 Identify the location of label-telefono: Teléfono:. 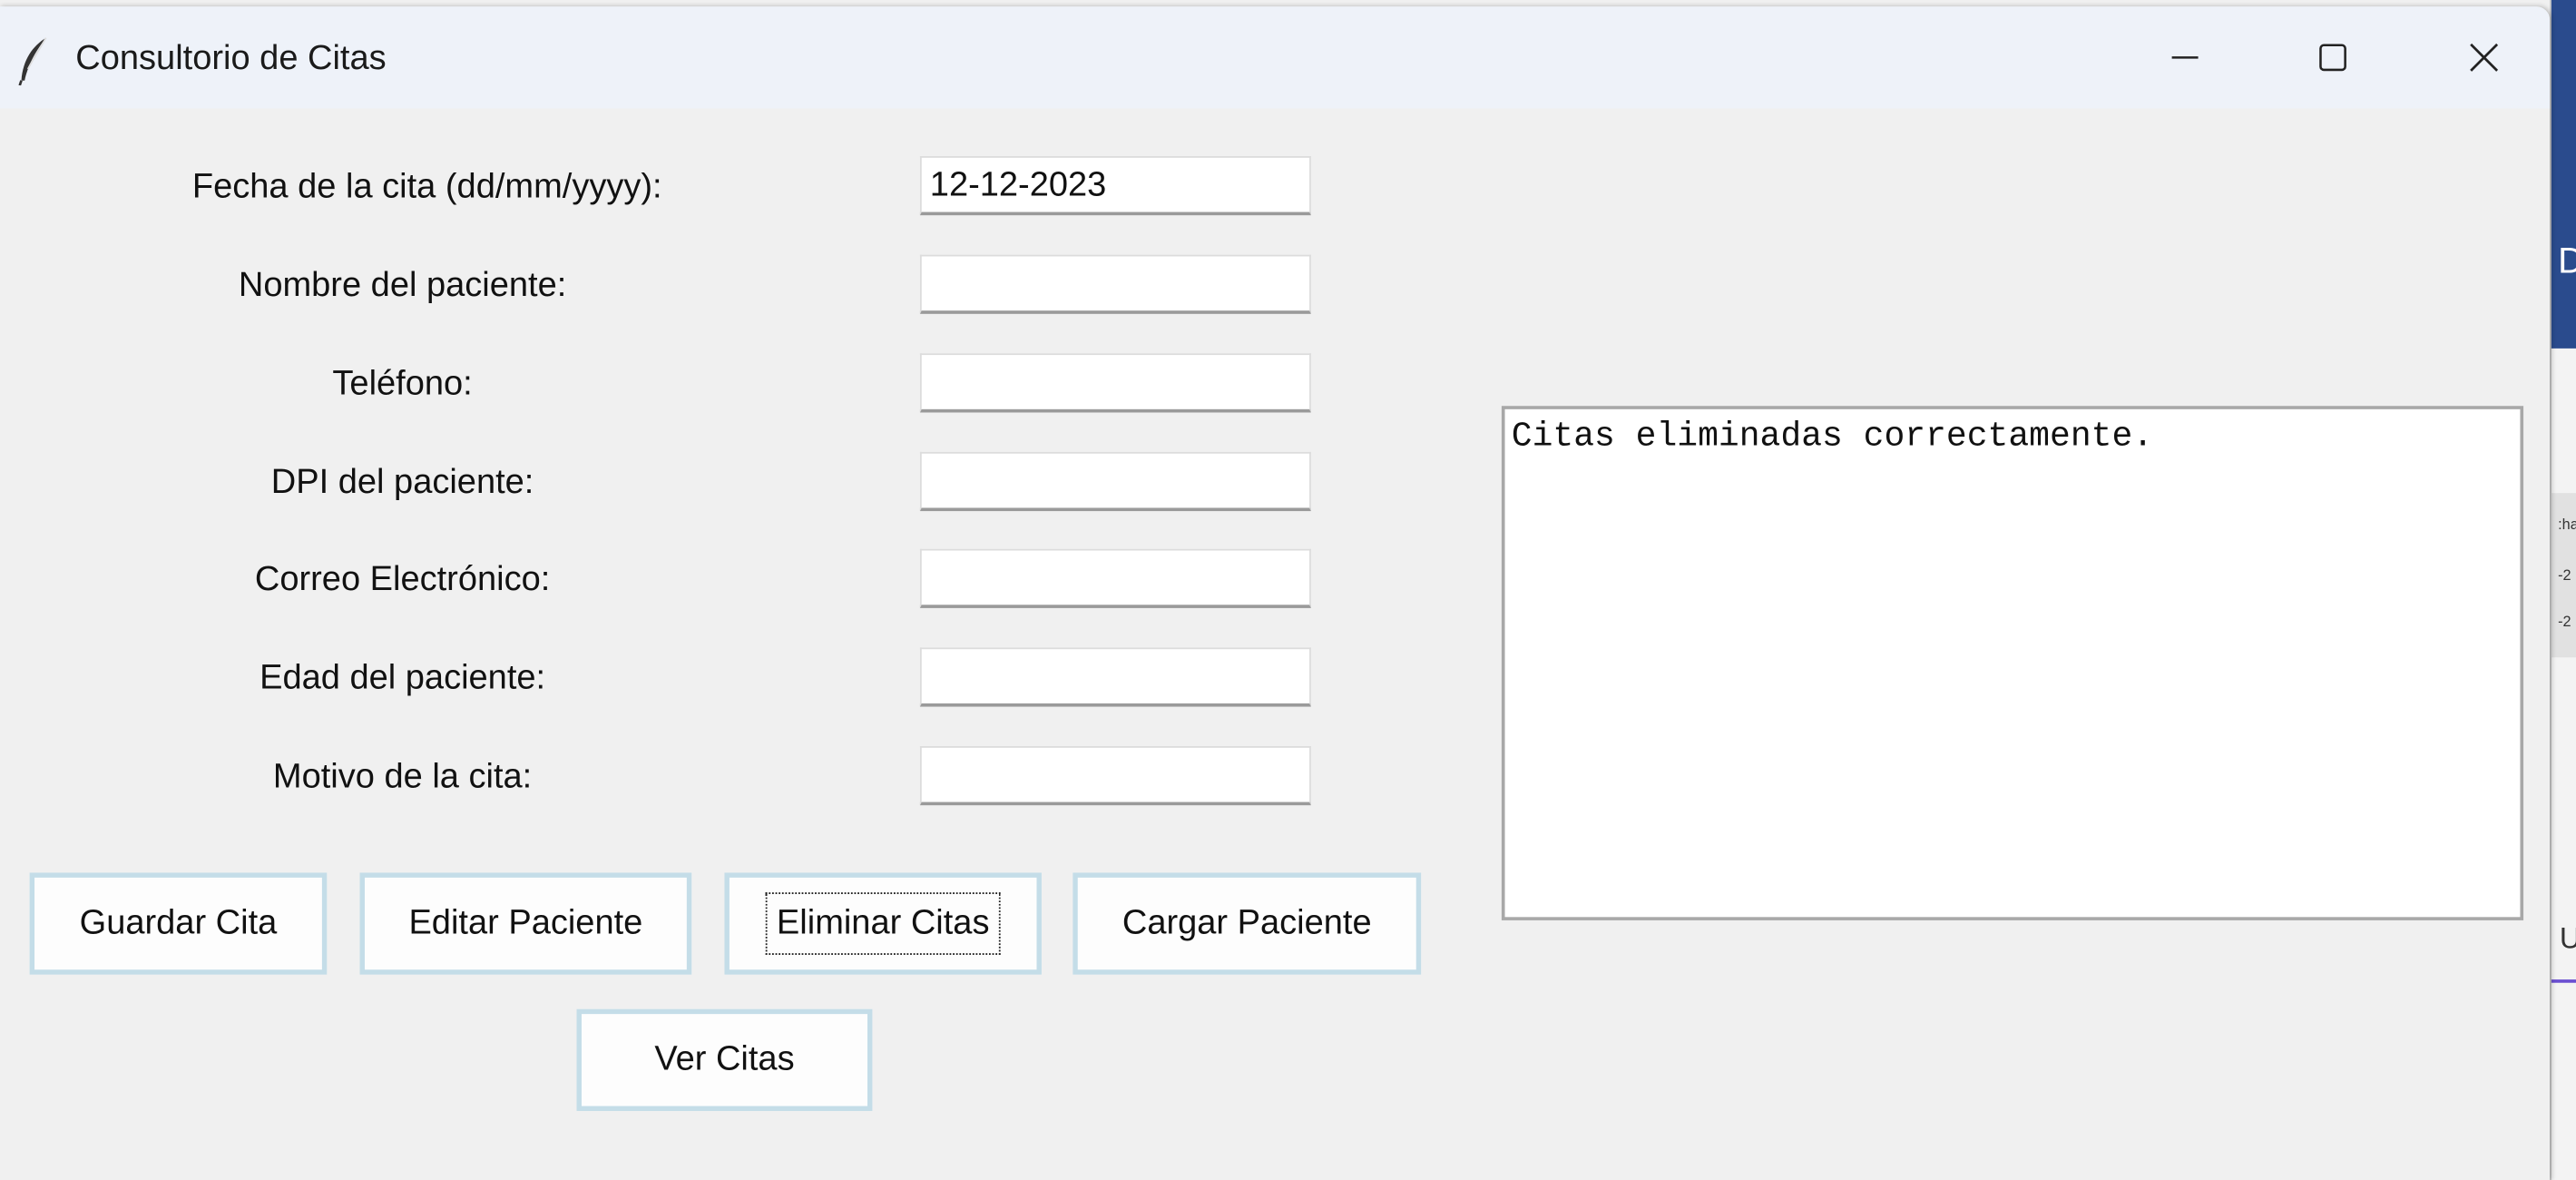
(402, 383).